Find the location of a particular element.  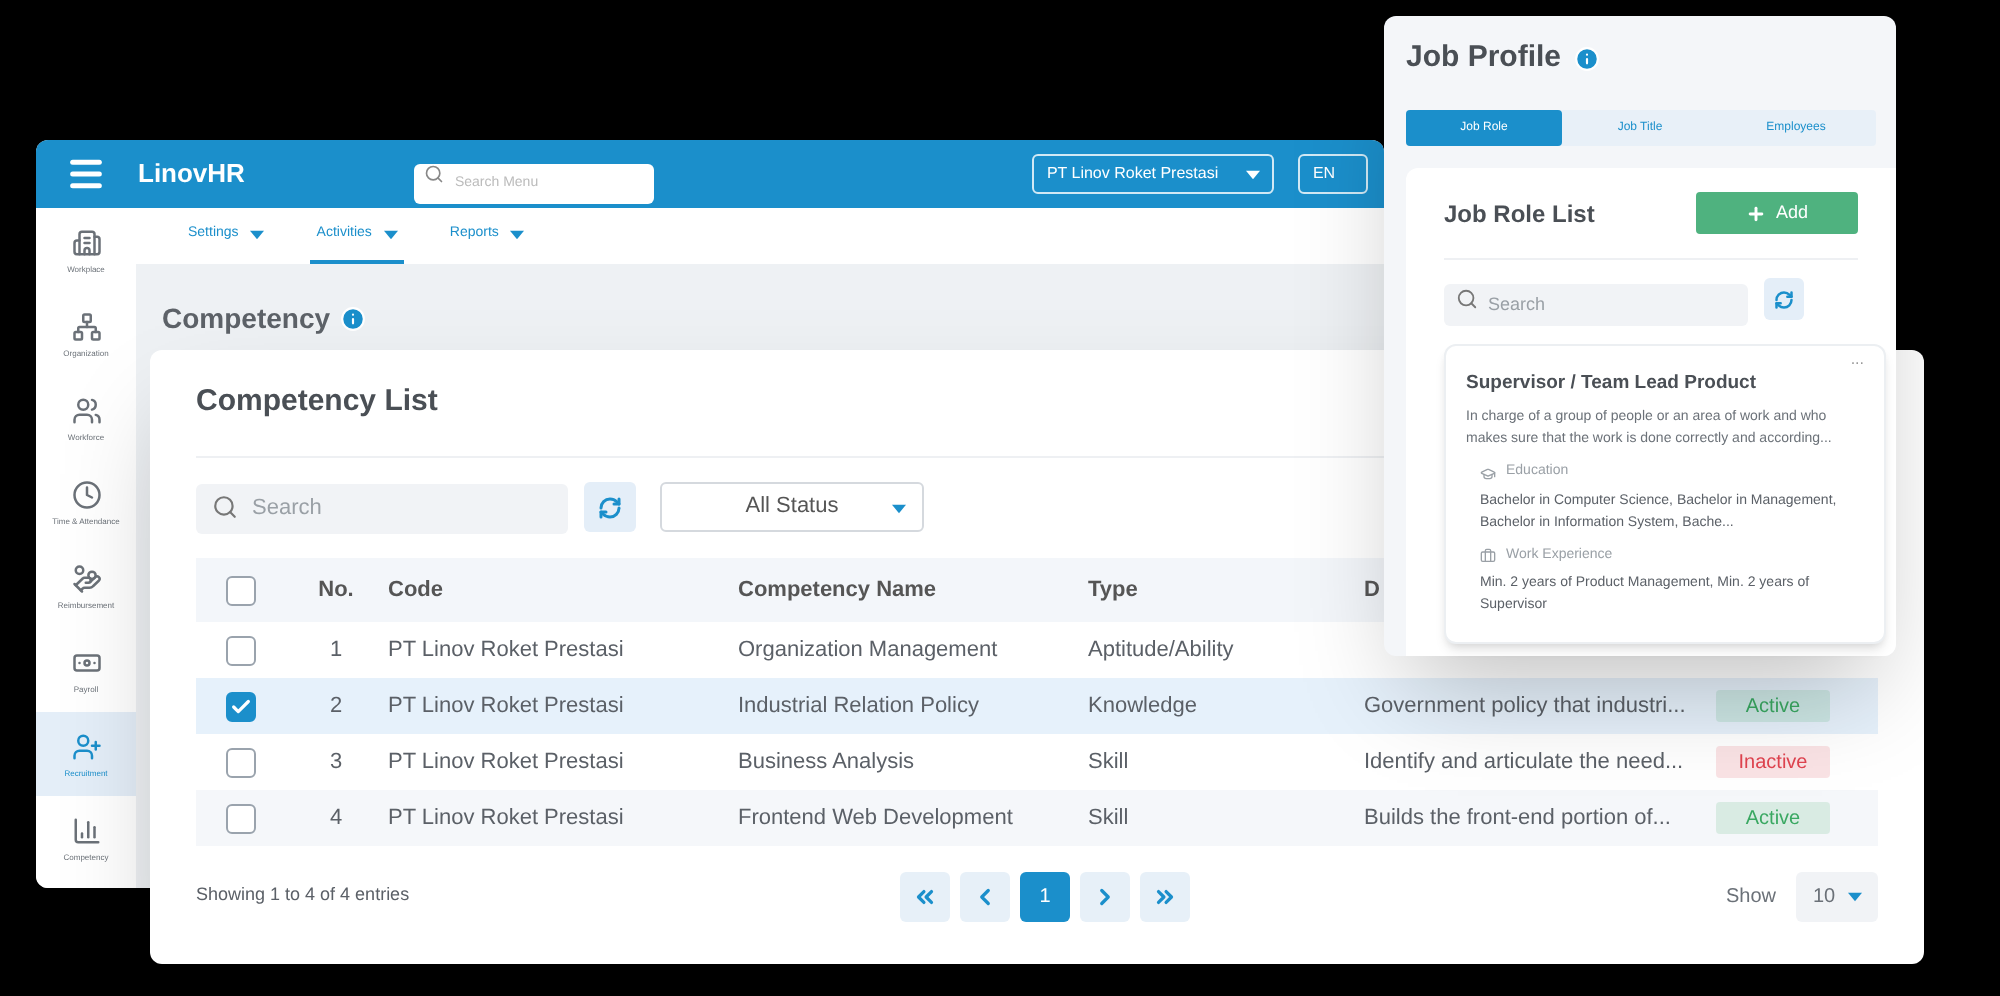

search-field: Search is located at coordinates (382, 508).